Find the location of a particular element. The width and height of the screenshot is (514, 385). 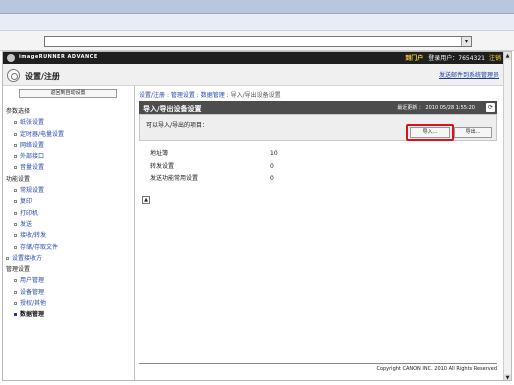

sidebar-item: 授权/其他 is located at coordinates (68, 303).